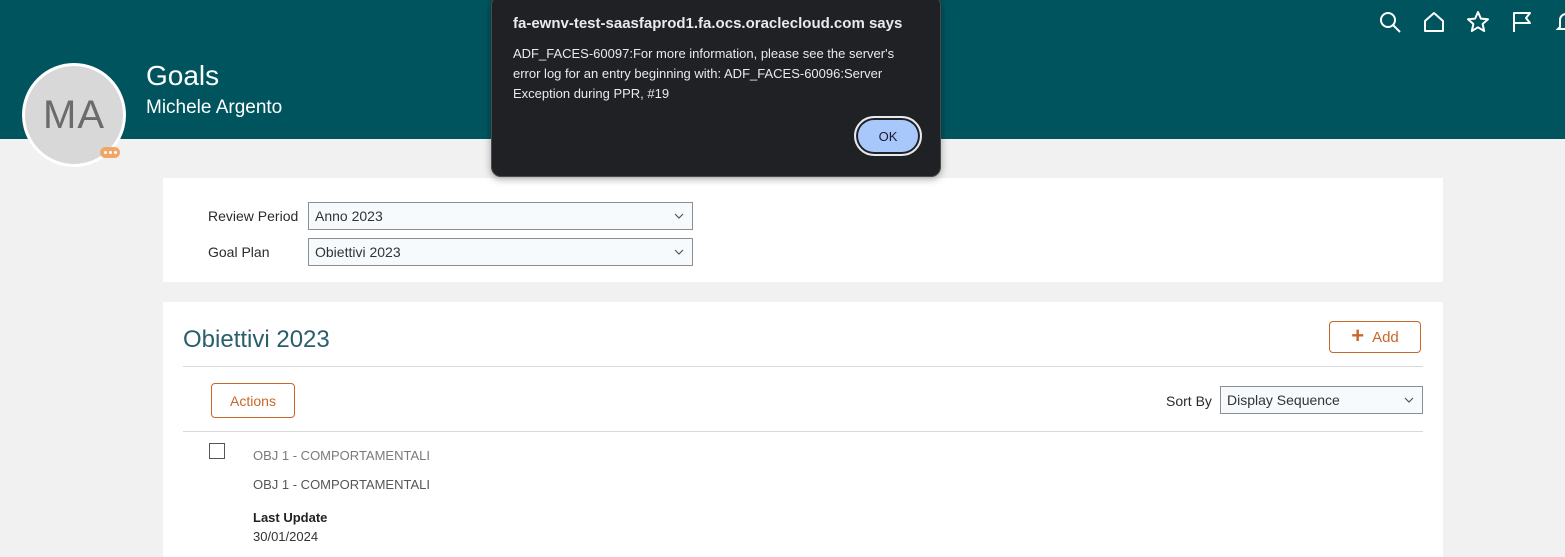  What do you see at coordinates (1559, 22) in the screenshot?
I see `bell-icon` at bounding box center [1559, 22].